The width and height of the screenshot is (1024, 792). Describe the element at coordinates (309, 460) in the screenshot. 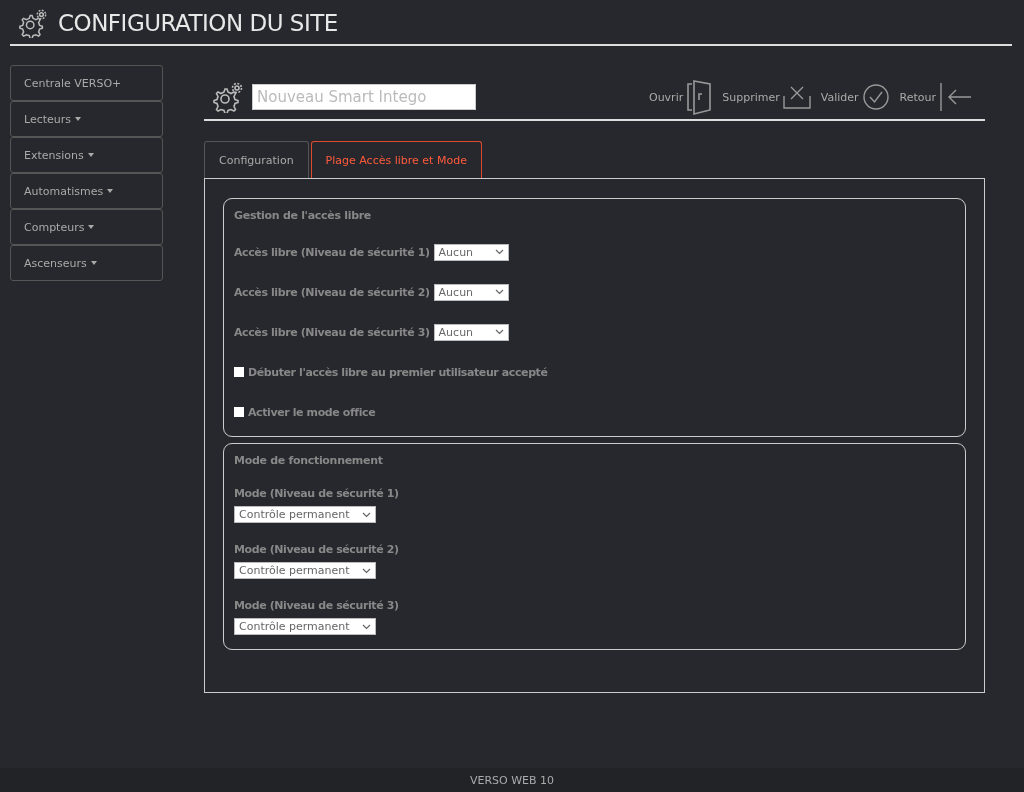

I see `section-title: Mode de fonctionnement` at that location.